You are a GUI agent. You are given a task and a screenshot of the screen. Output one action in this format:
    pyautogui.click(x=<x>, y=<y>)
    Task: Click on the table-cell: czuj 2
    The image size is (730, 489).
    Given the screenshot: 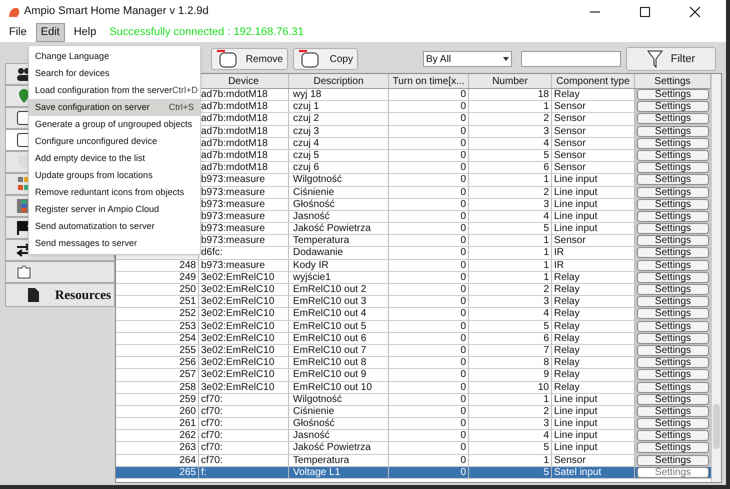 What is the action you would take?
    pyautogui.click(x=306, y=118)
    